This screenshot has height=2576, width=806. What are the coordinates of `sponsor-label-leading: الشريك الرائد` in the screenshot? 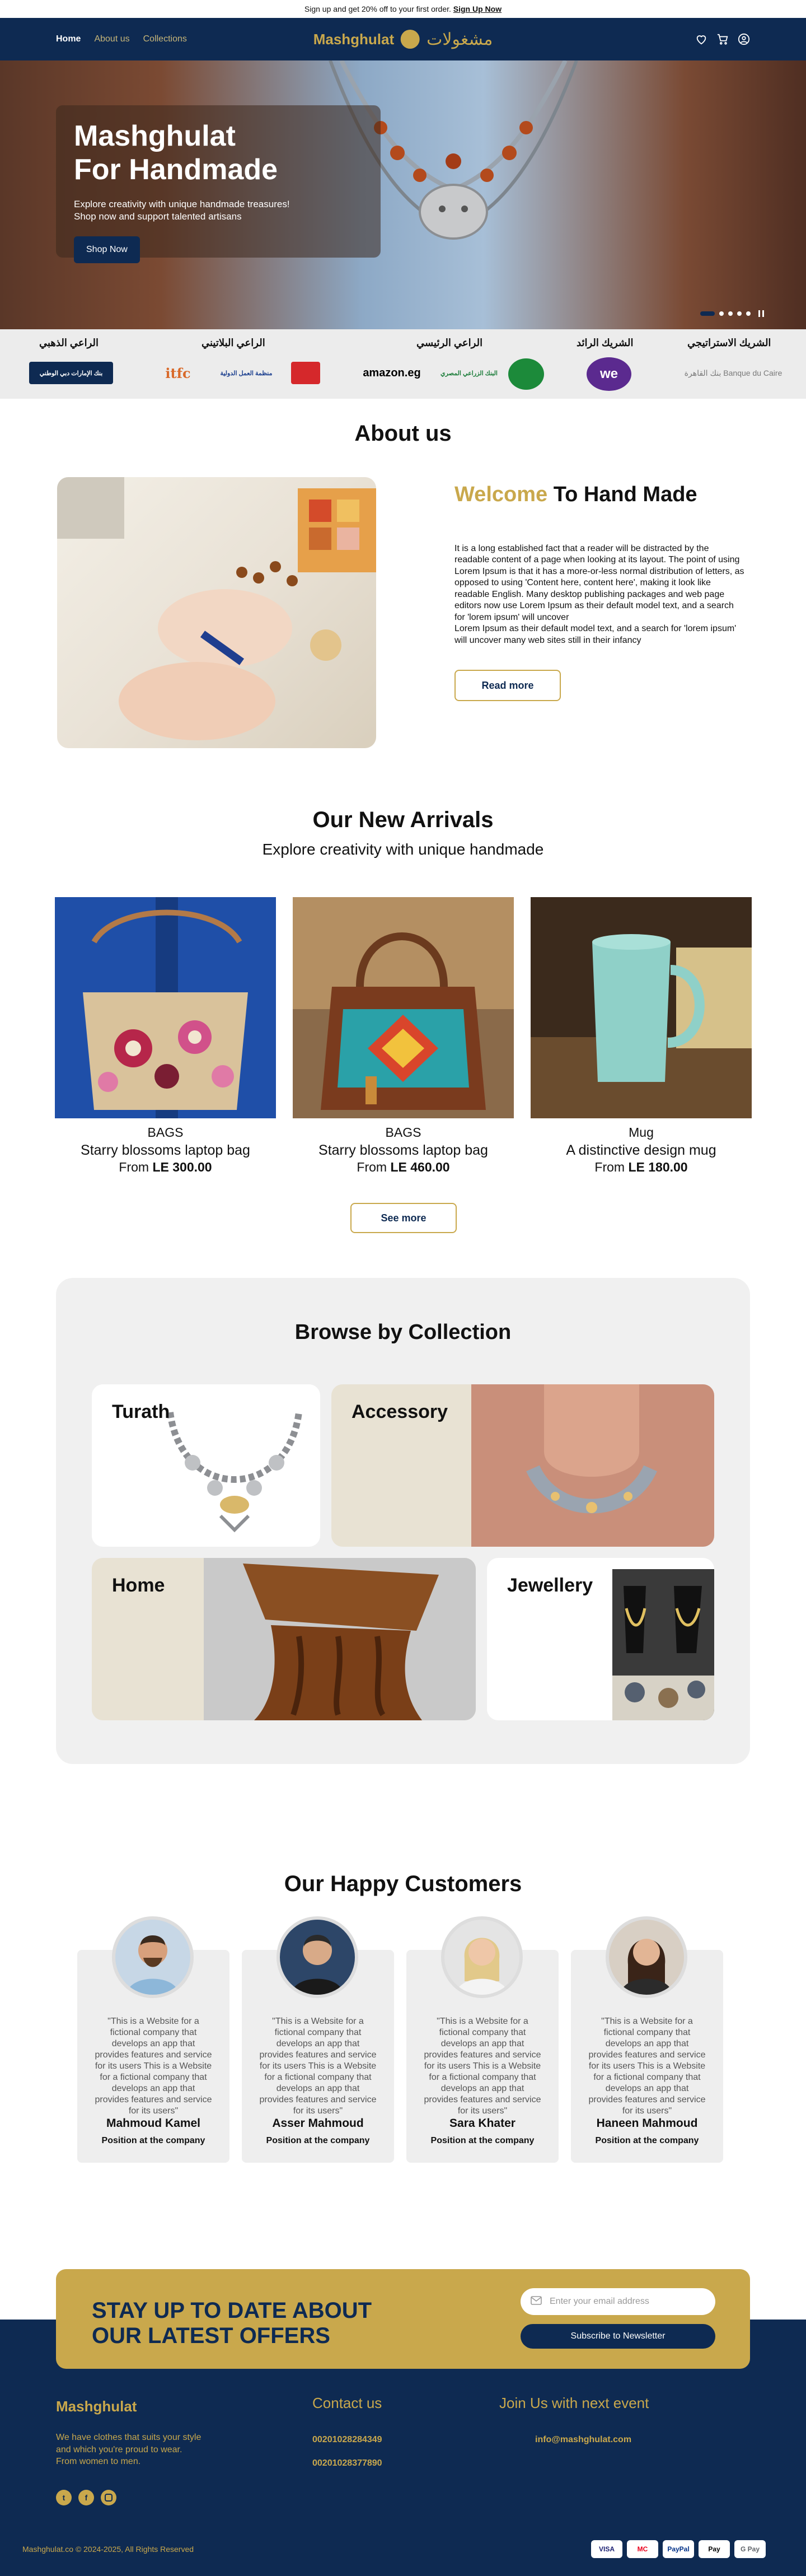 It's located at (605, 343).